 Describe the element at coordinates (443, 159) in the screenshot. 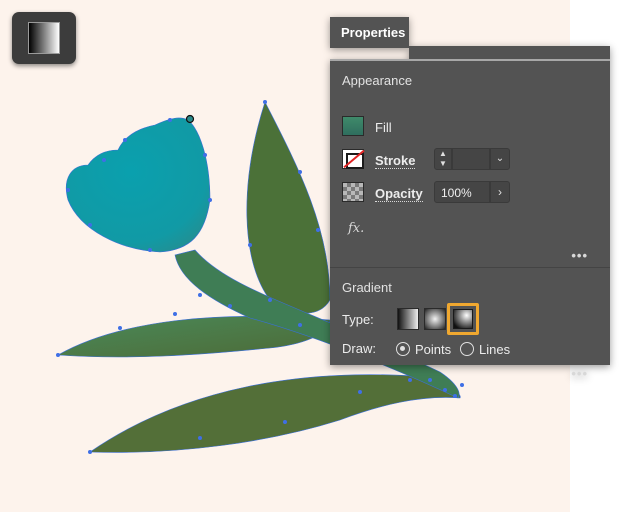

I see `stroke-weight-stepper: ▲ ▼` at that location.